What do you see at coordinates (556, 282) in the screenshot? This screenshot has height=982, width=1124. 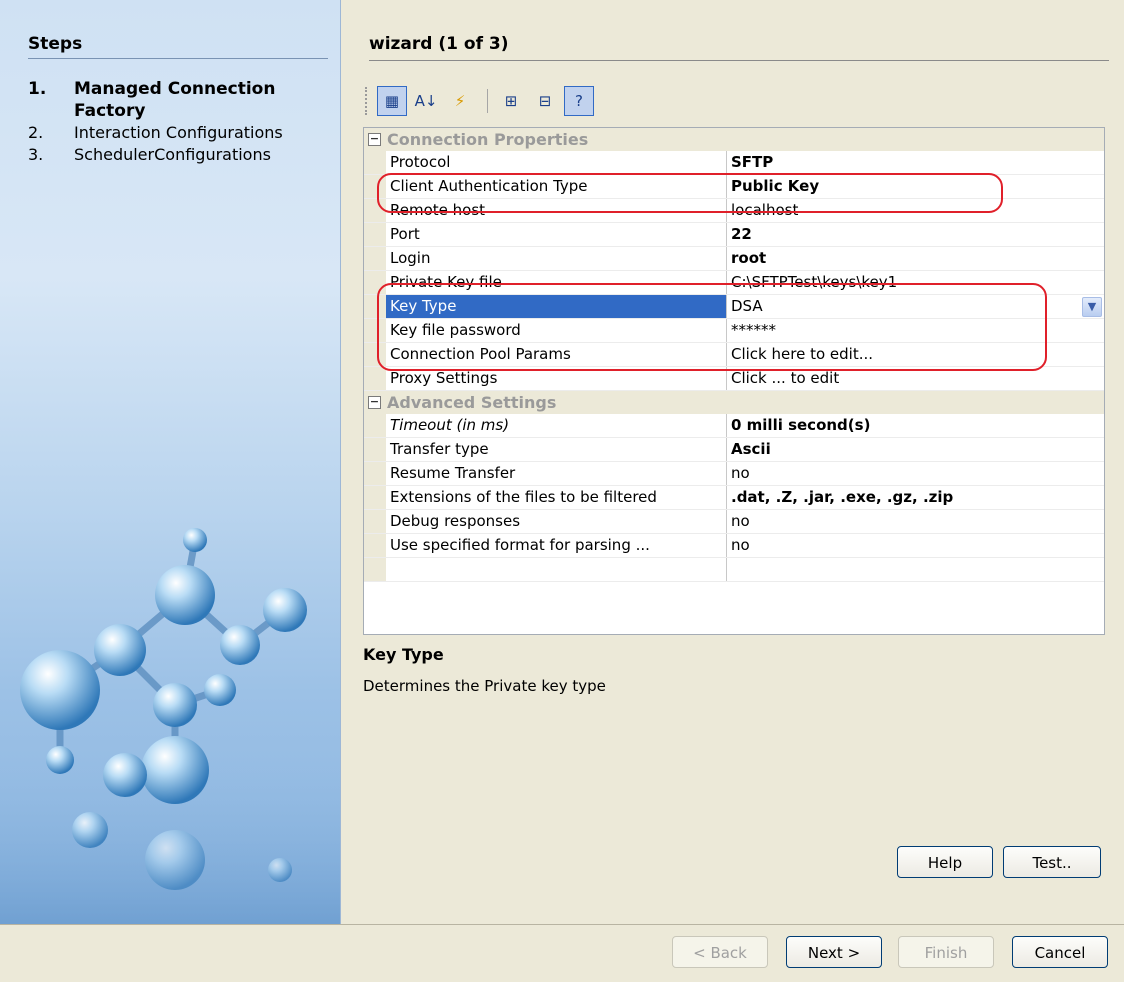 I see `property-name: Private Key file` at bounding box center [556, 282].